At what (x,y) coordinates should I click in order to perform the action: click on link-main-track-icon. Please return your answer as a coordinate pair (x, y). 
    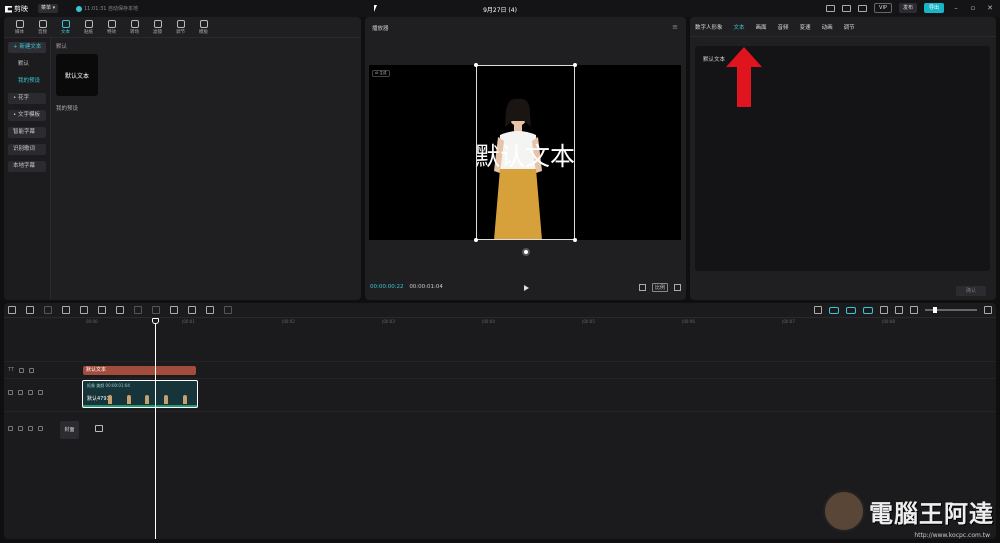
    Looking at the image, I should click on (834, 310).